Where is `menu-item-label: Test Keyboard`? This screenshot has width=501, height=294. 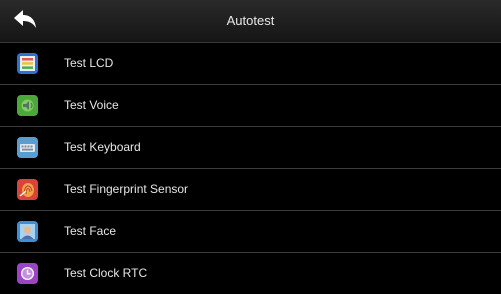
menu-item-label: Test Keyboard is located at coordinates (102, 147).